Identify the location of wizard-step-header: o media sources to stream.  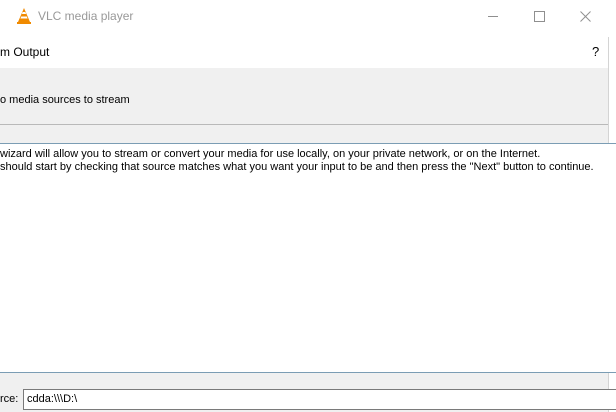
(304, 96).